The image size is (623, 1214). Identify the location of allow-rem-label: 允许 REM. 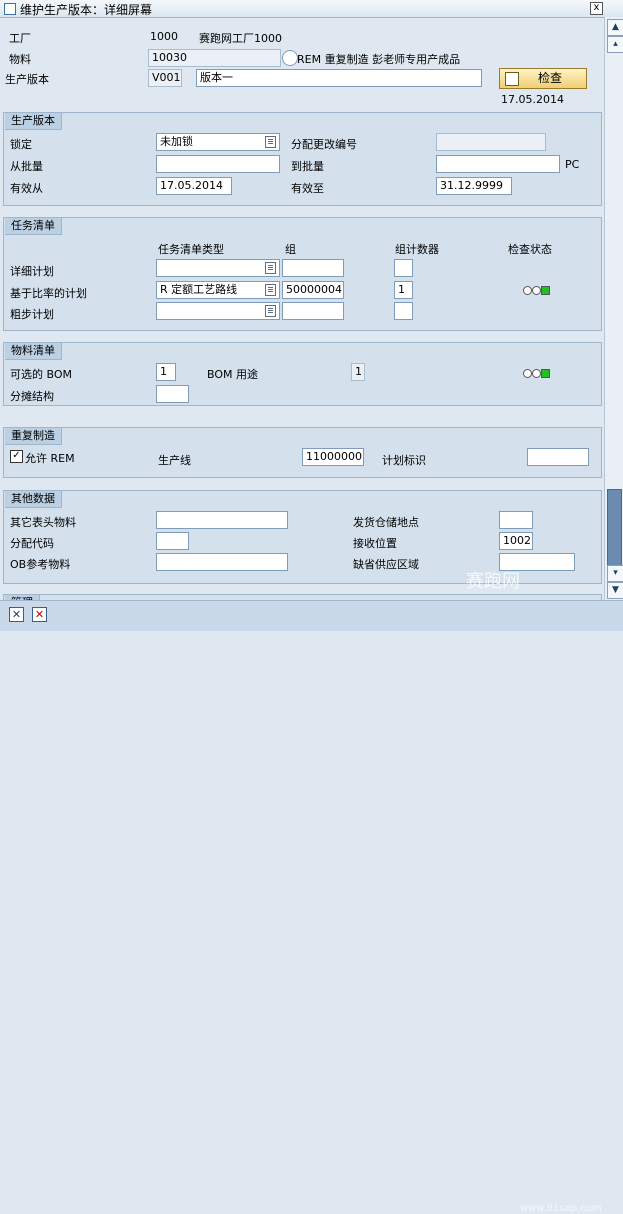
(50, 458).